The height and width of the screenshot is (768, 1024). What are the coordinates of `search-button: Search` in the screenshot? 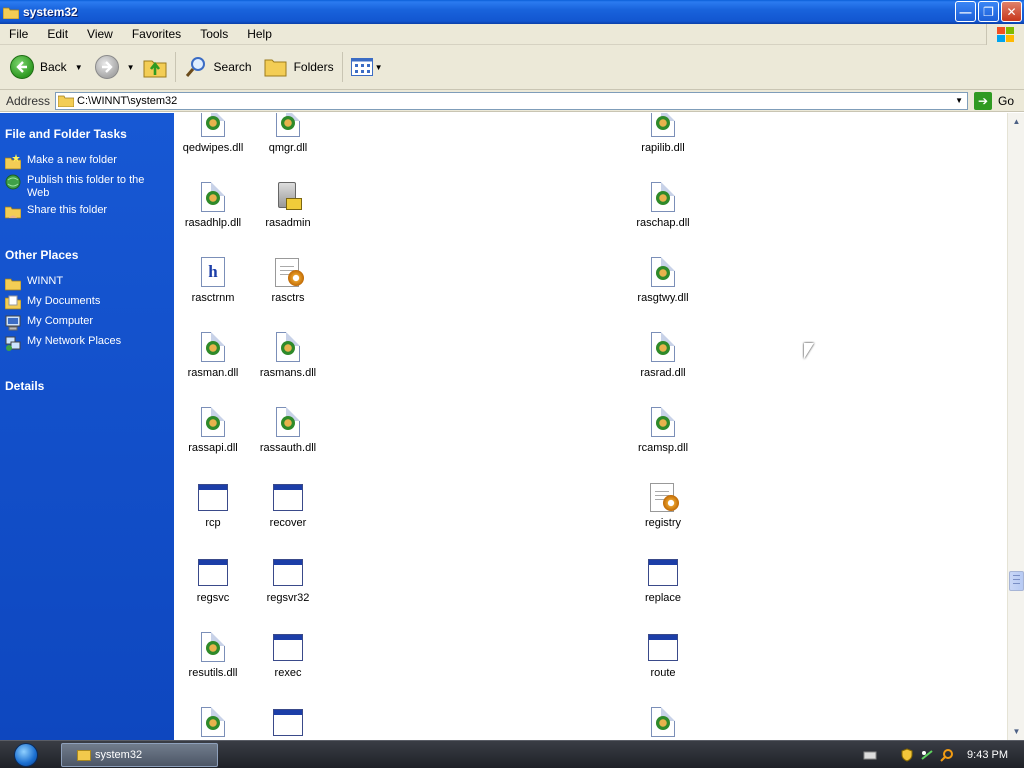 It's located at (218, 67).